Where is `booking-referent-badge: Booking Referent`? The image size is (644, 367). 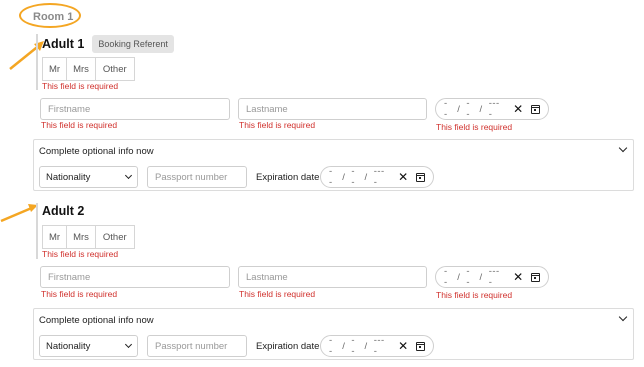
booking-referent-badge: Booking Referent is located at coordinates (133, 44).